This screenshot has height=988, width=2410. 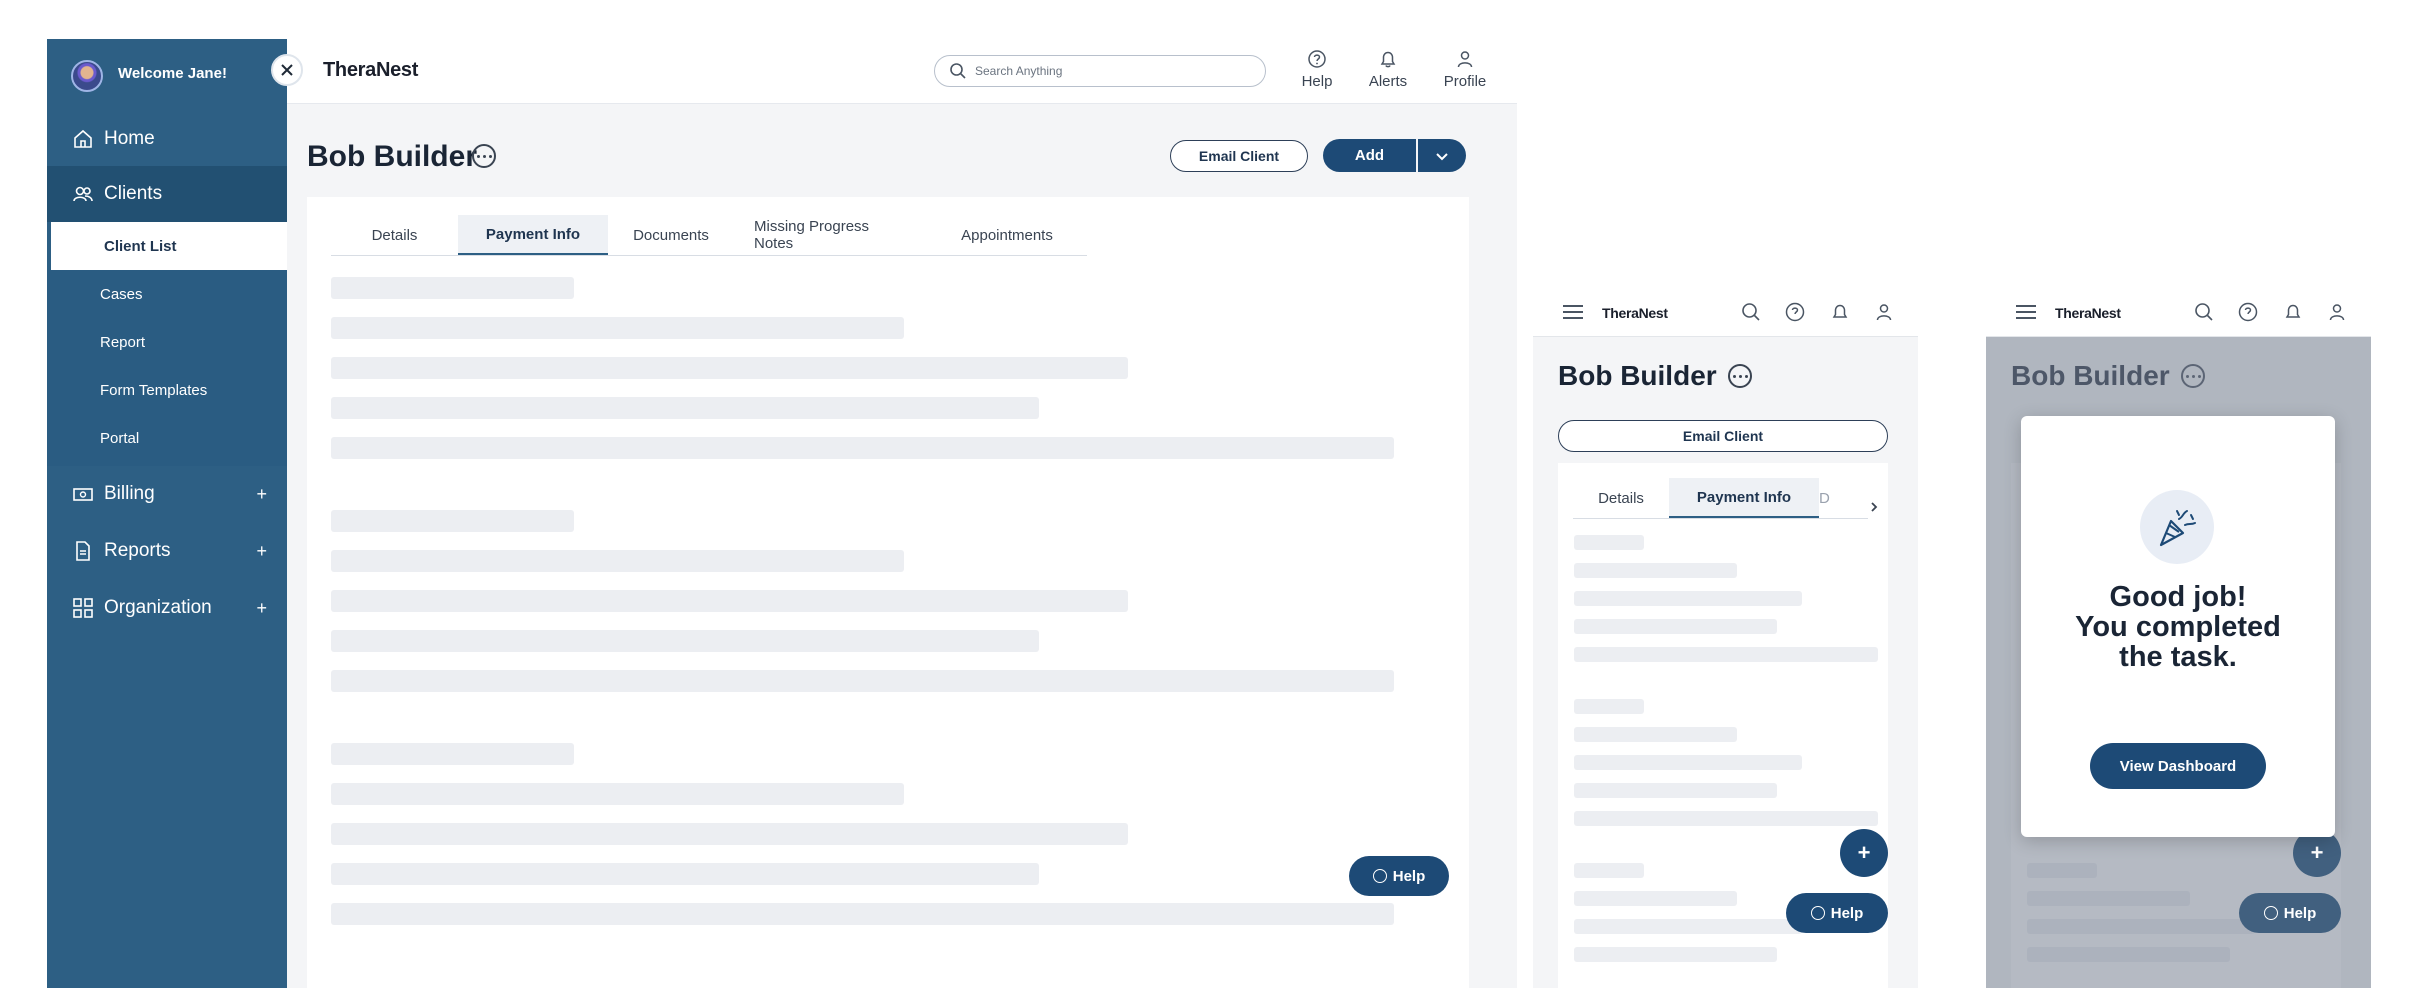 I want to click on sidebar-item-home: Home, so click(x=167, y=139).